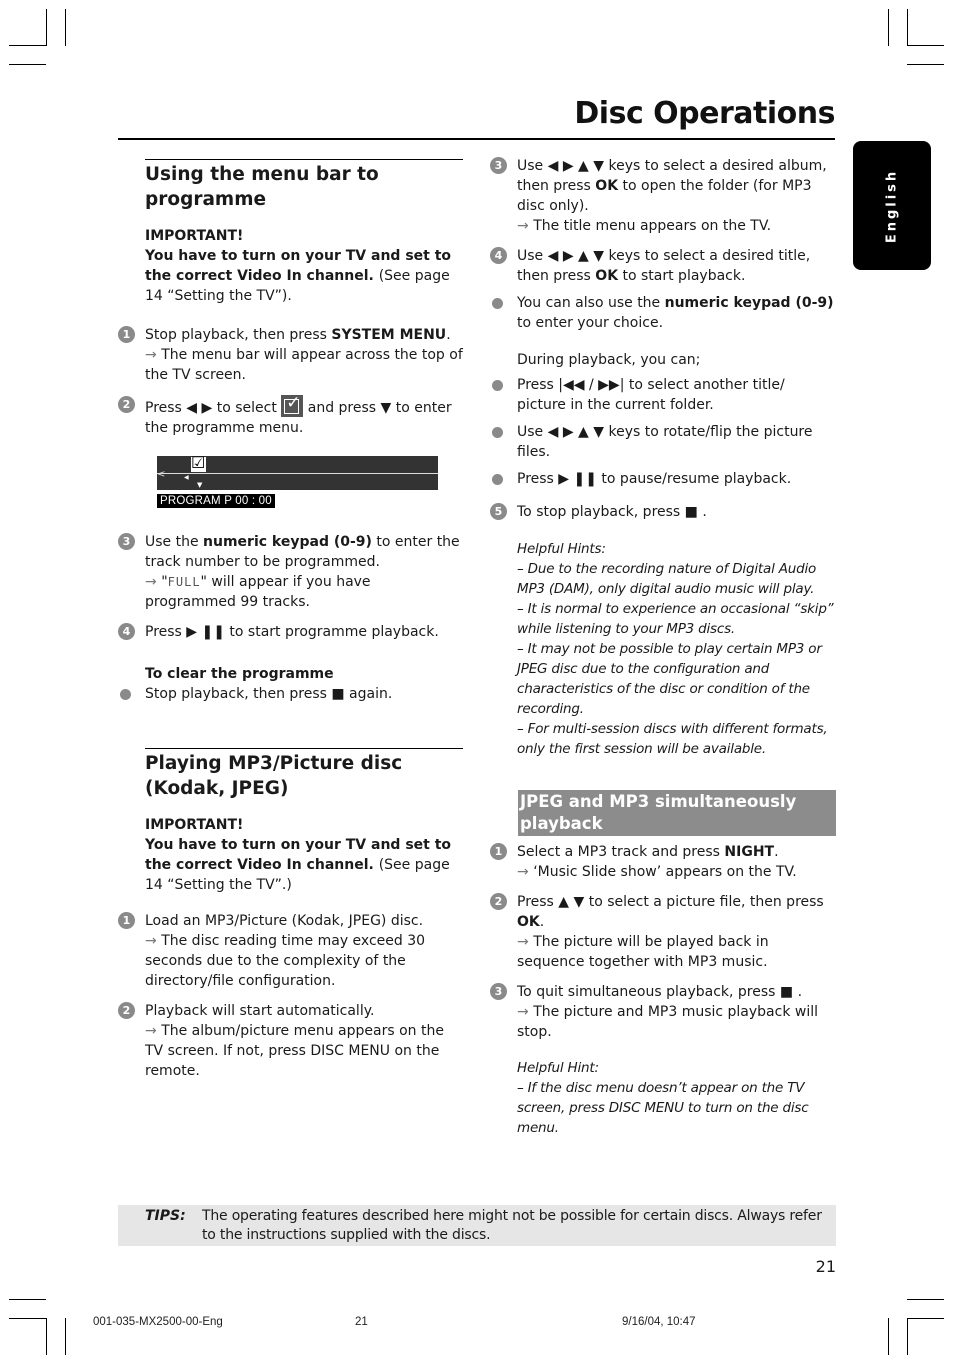  What do you see at coordinates (216, 501) in the screenshot?
I see `program-display-label: PROGRAM P 00 : 00` at bounding box center [216, 501].